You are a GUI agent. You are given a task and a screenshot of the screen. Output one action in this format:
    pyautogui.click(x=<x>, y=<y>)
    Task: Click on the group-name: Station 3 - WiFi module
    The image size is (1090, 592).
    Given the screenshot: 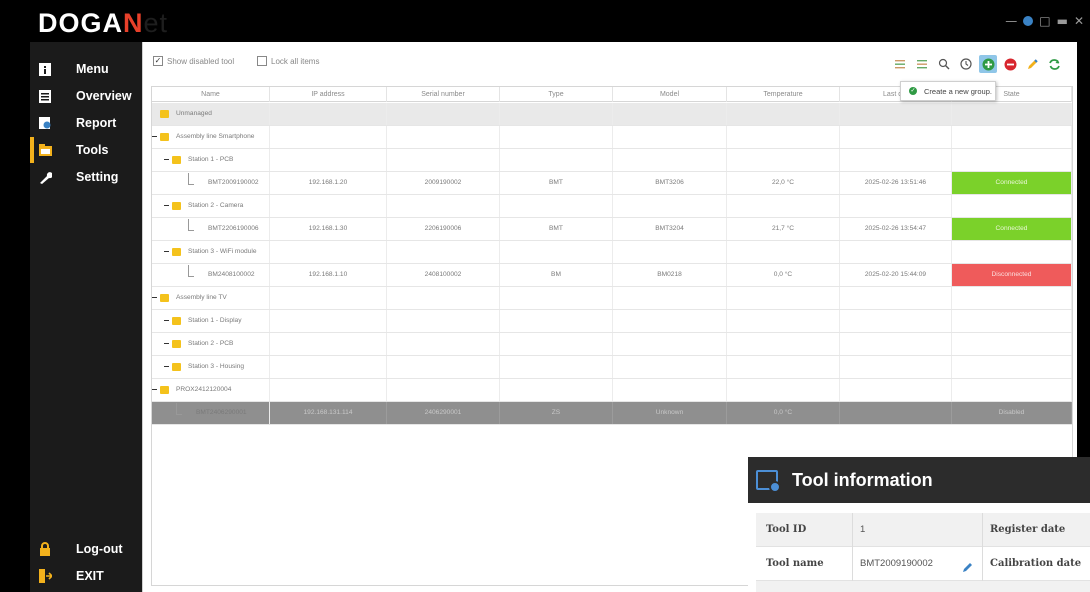 What is the action you would take?
    pyautogui.click(x=222, y=251)
    